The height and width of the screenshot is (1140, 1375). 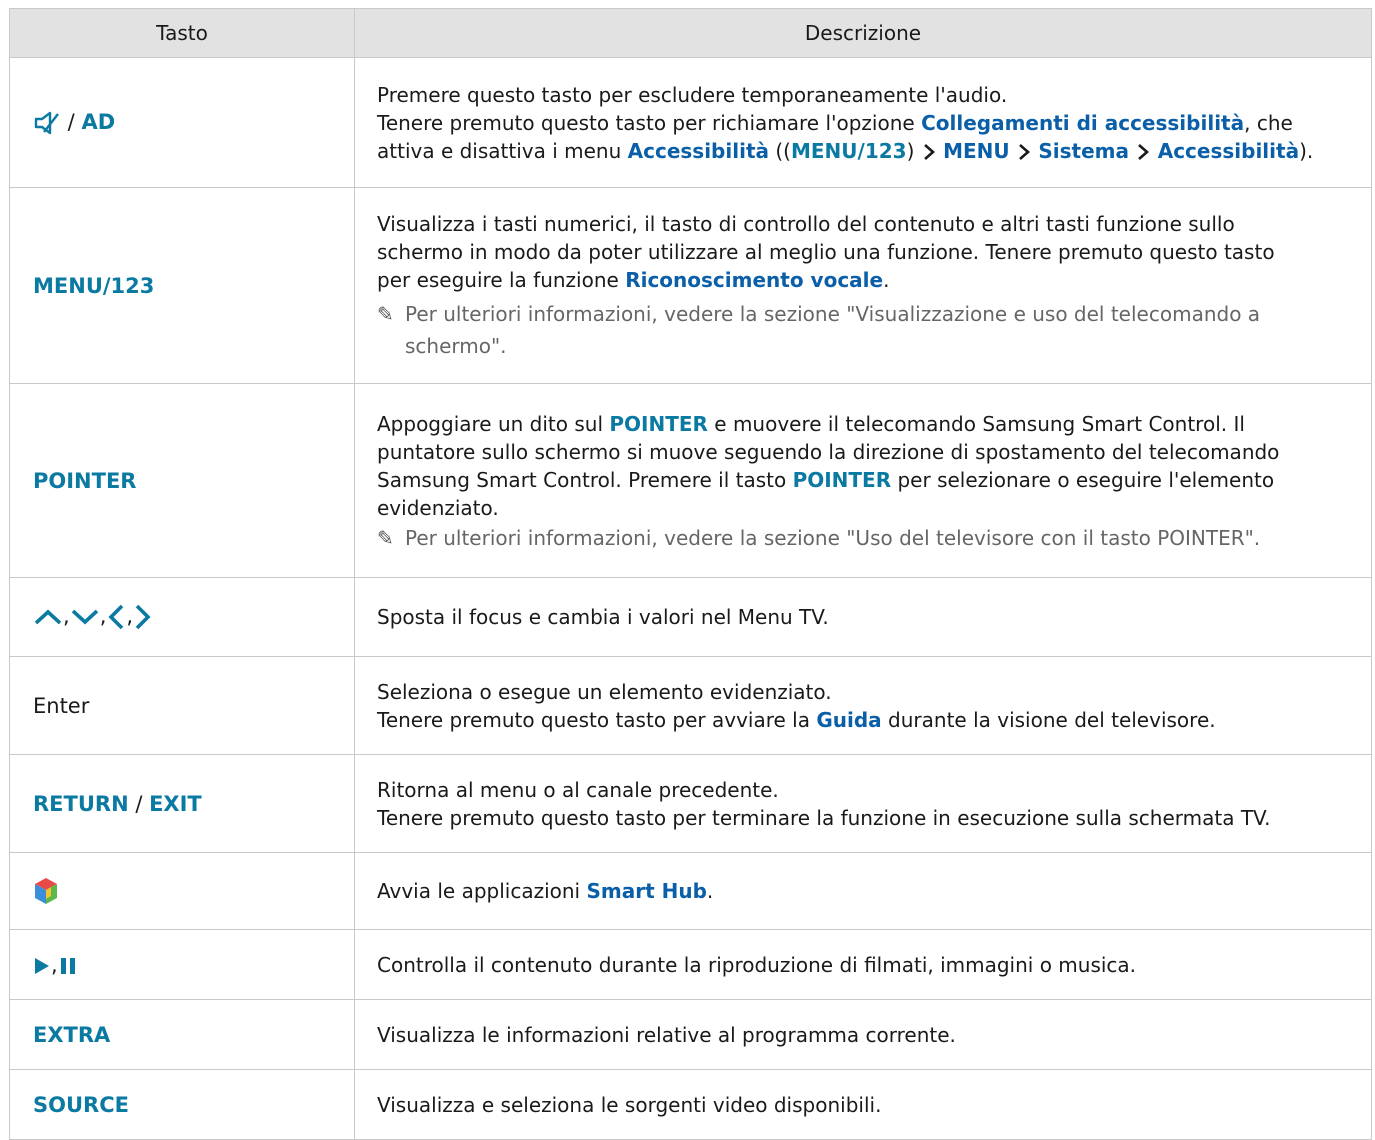 I want to click on key-cell: ,, so click(x=182, y=964).